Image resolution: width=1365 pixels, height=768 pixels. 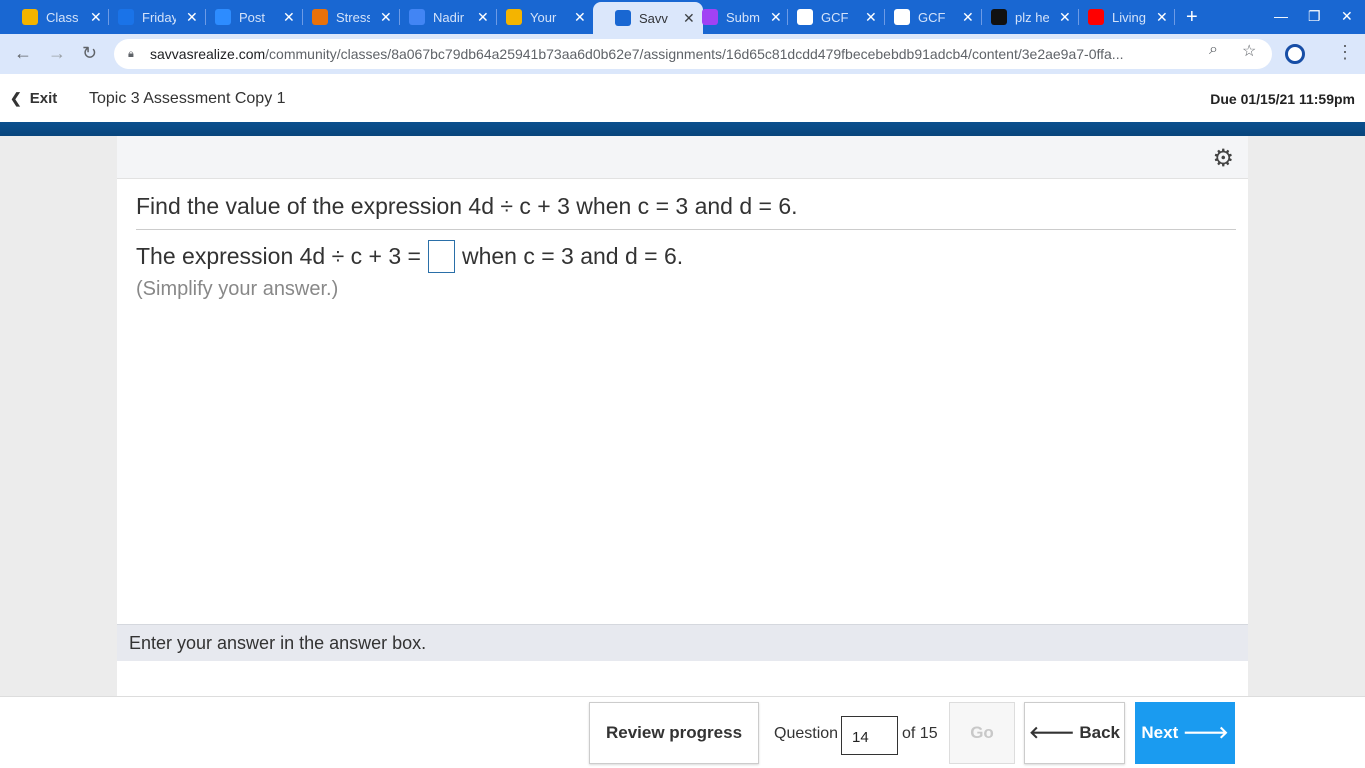 I want to click on menu-icon: ⋮, so click(x=1345, y=52).